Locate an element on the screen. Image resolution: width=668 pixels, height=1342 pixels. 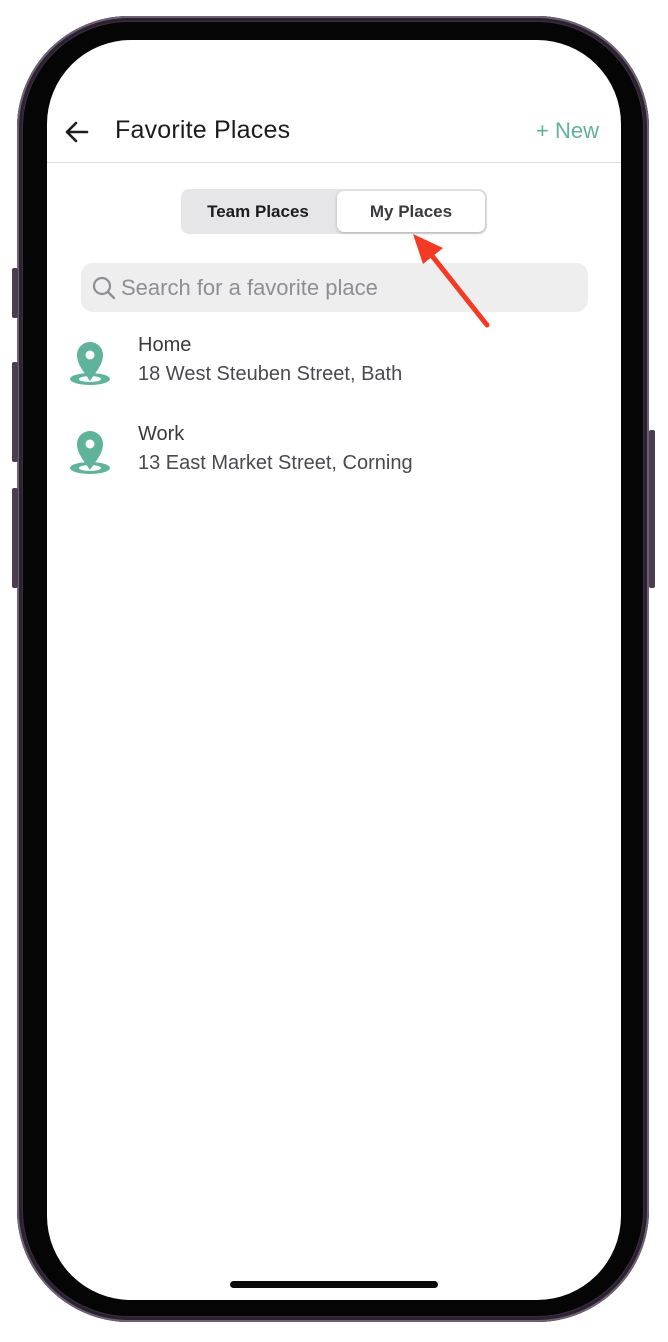
place-name: Home is located at coordinates (165, 345).